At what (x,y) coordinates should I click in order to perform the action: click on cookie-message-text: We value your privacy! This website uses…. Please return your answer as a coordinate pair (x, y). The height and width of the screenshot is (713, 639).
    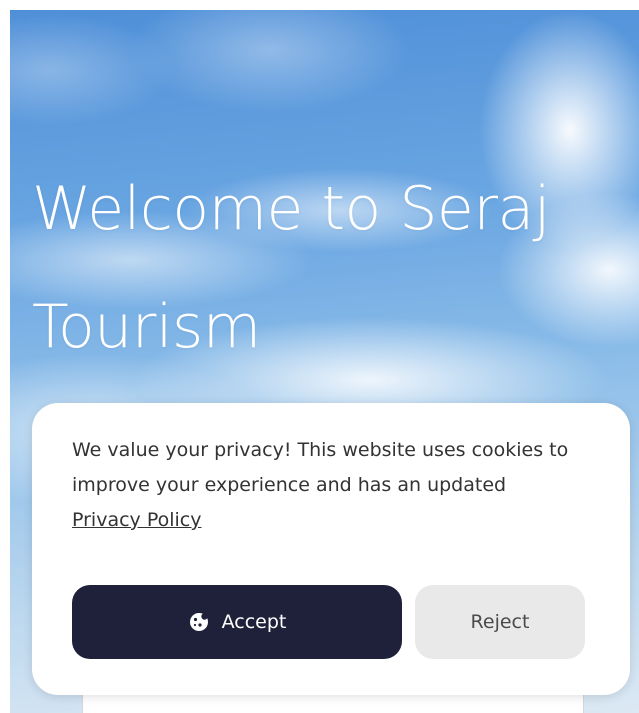
    Looking at the image, I should click on (320, 467).